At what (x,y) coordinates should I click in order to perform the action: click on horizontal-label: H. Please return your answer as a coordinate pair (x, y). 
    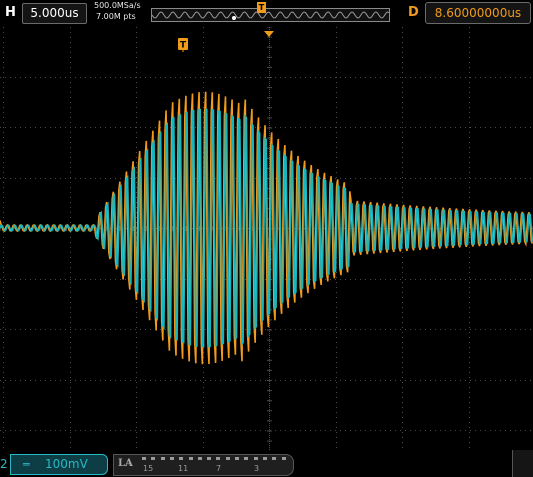
    Looking at the image, I should click on (10, 12).